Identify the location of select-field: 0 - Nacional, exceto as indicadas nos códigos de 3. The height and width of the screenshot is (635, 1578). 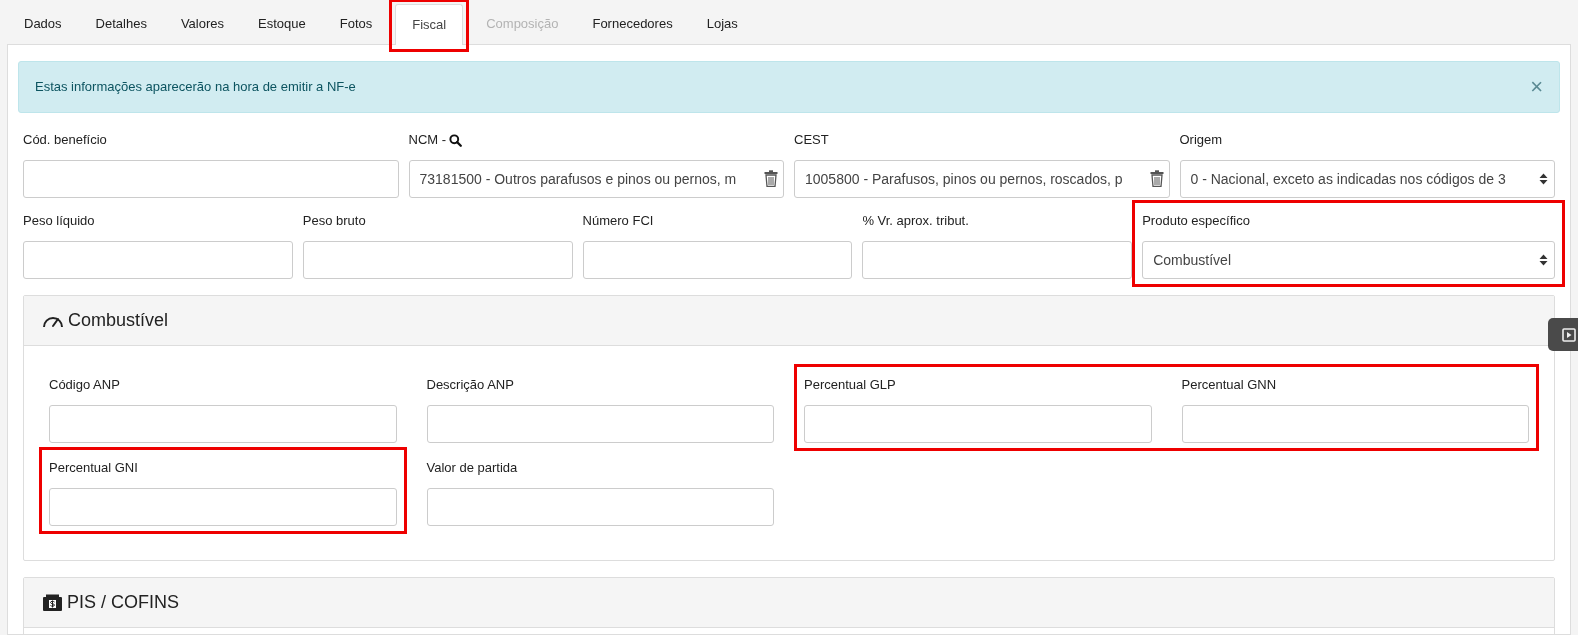
(1367, 179).